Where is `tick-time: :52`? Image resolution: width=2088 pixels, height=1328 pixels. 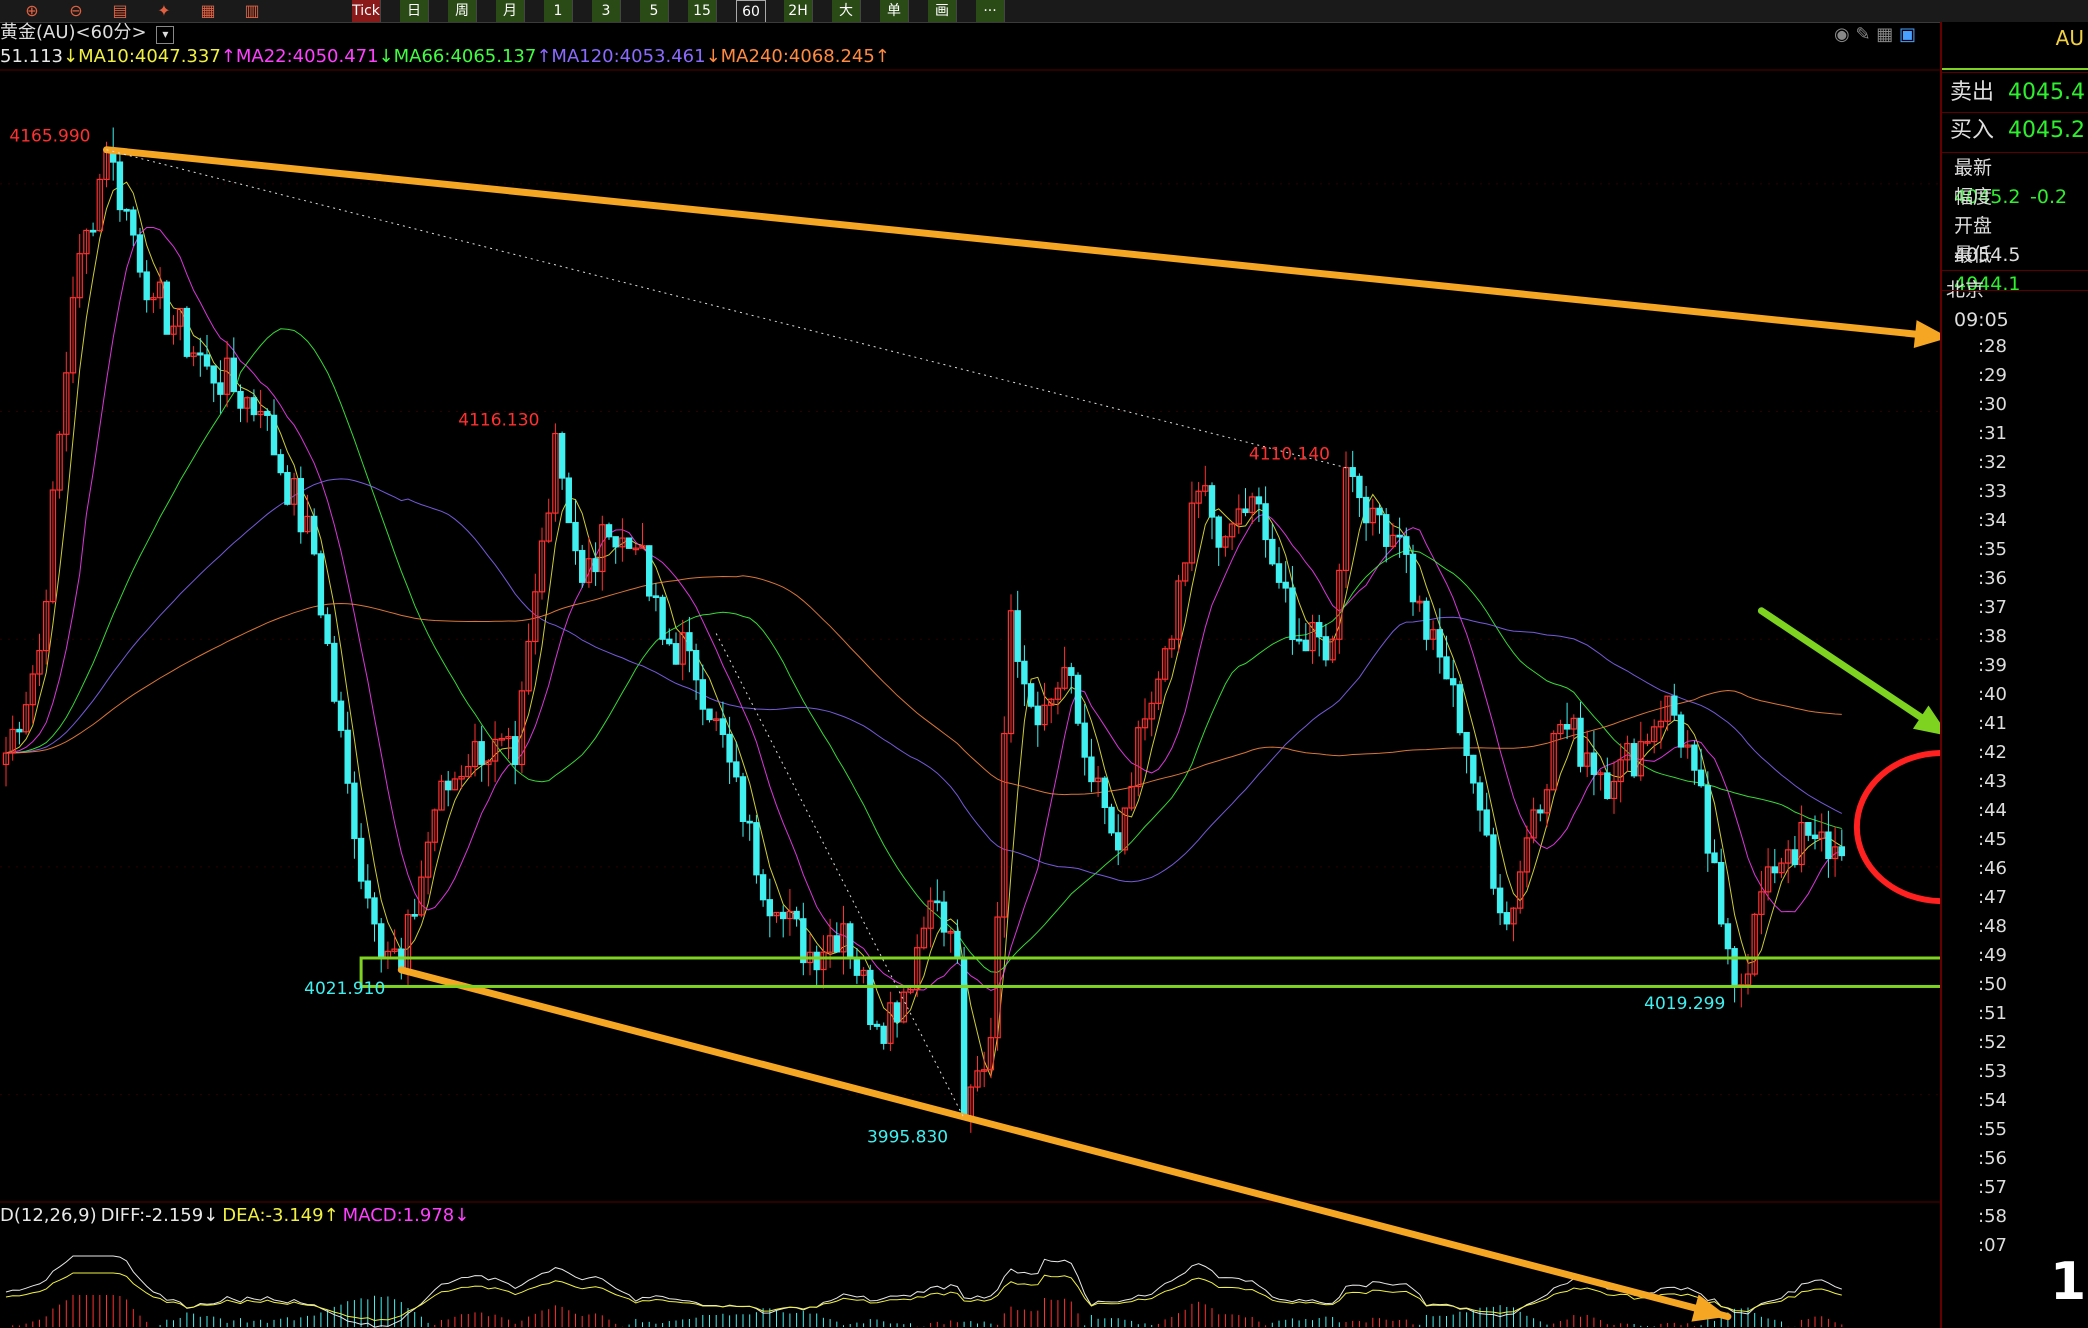
tick-time: :52 is located at coordinates (1992, 1042).